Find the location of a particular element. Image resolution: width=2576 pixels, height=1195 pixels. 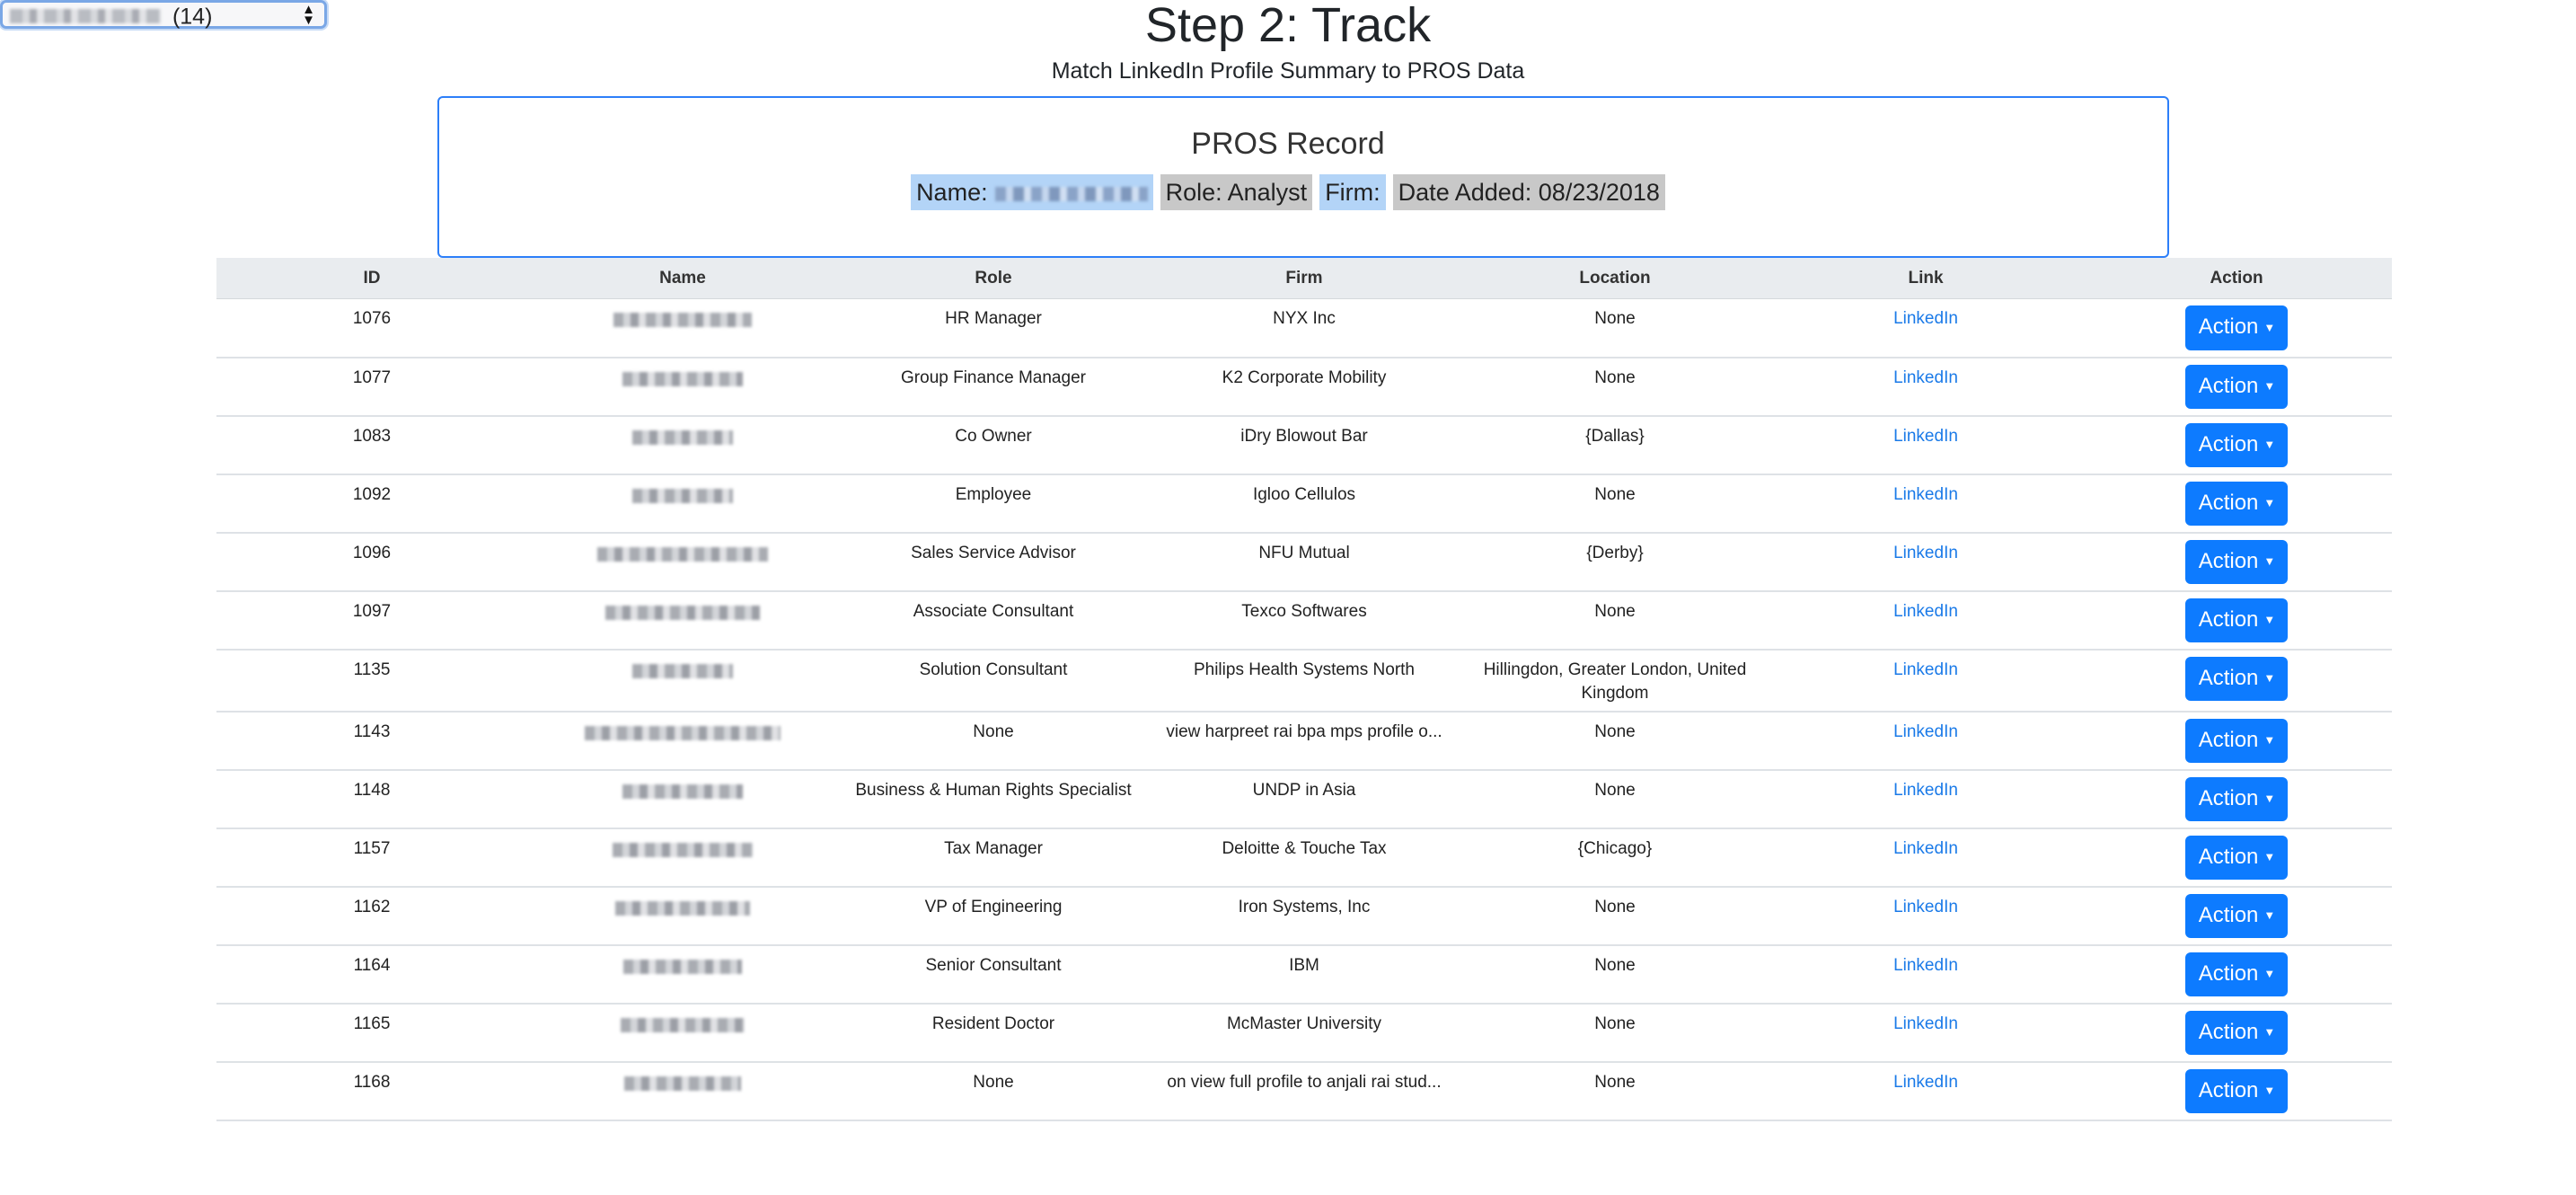

cell-role: Senior Consultant is located at coordinates (993, 974).